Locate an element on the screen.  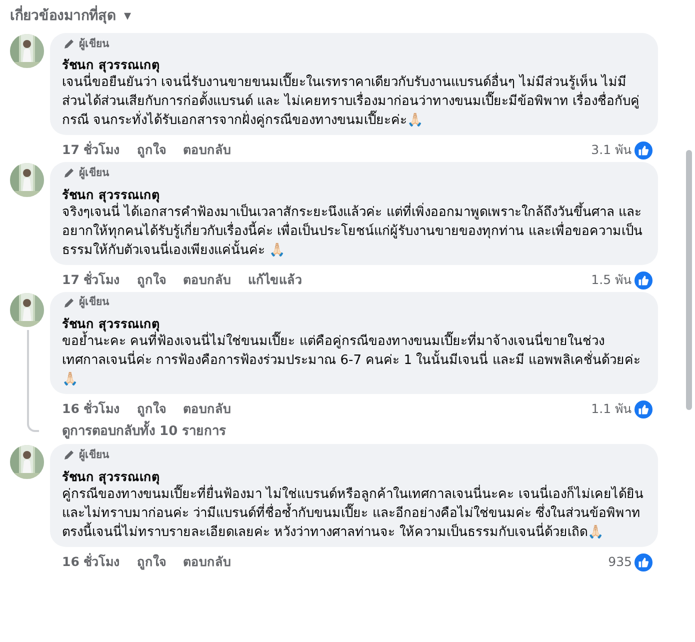
like-count: 935 is located at coordinates (620, 562).